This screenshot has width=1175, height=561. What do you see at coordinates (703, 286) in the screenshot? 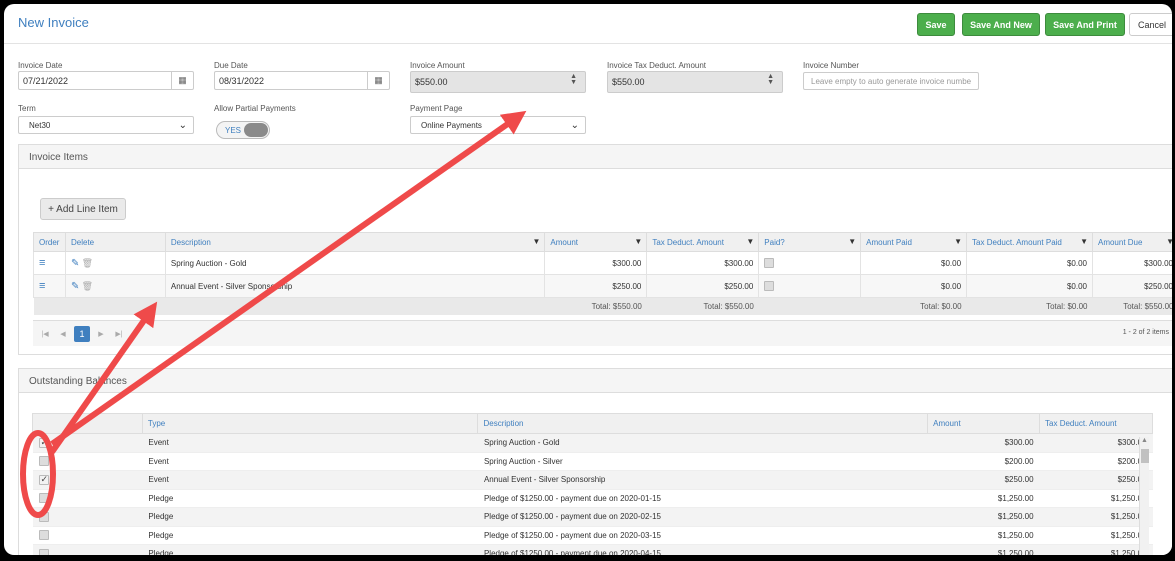
I see `tax-cell: $250.00` at bounding box center [703, 286].